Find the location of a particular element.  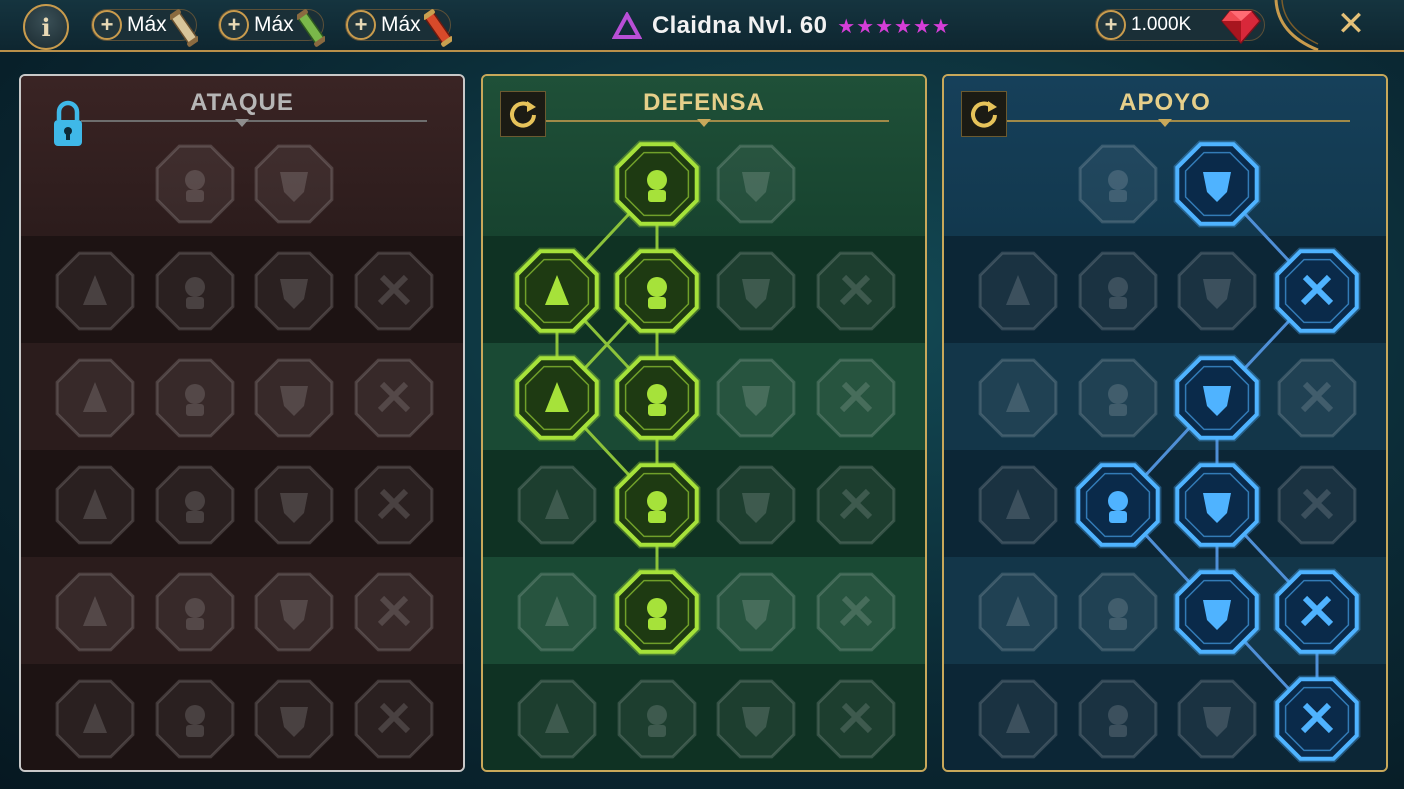

hourglass-icon is located at coordinates (657, 507).